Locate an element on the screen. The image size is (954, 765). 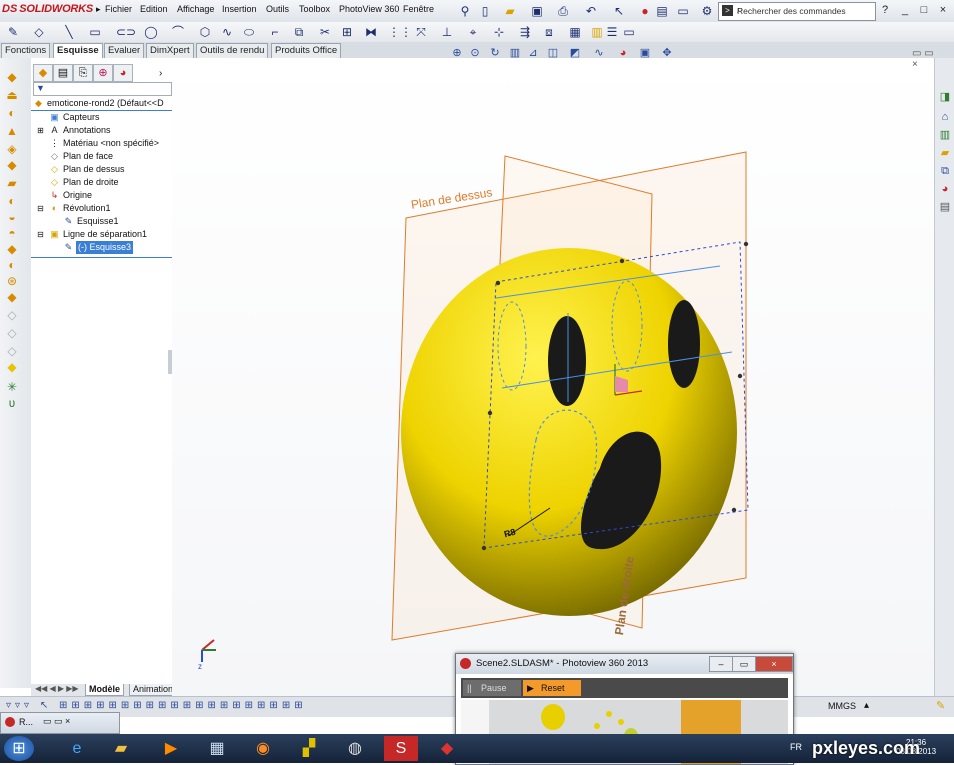
internet-explorer-icon: e is located at coordinates (77, 748).